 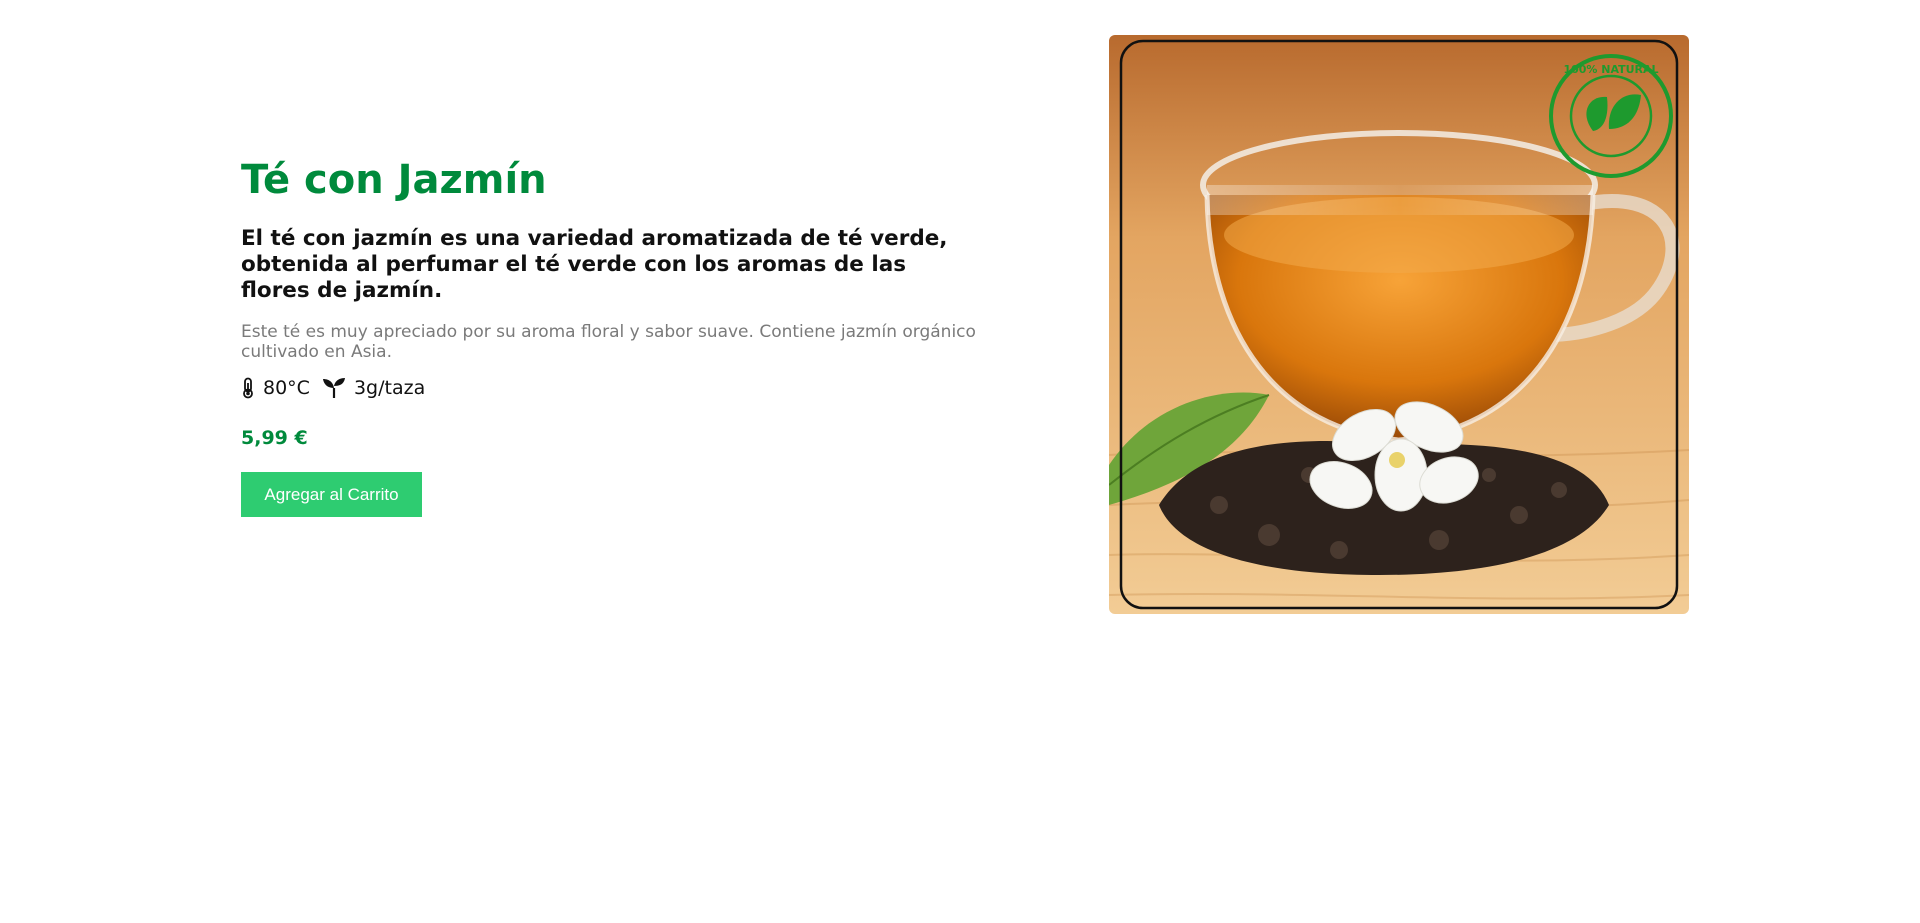 I want to click on spec-temperature: 80°C, so click(x=275, y=388).